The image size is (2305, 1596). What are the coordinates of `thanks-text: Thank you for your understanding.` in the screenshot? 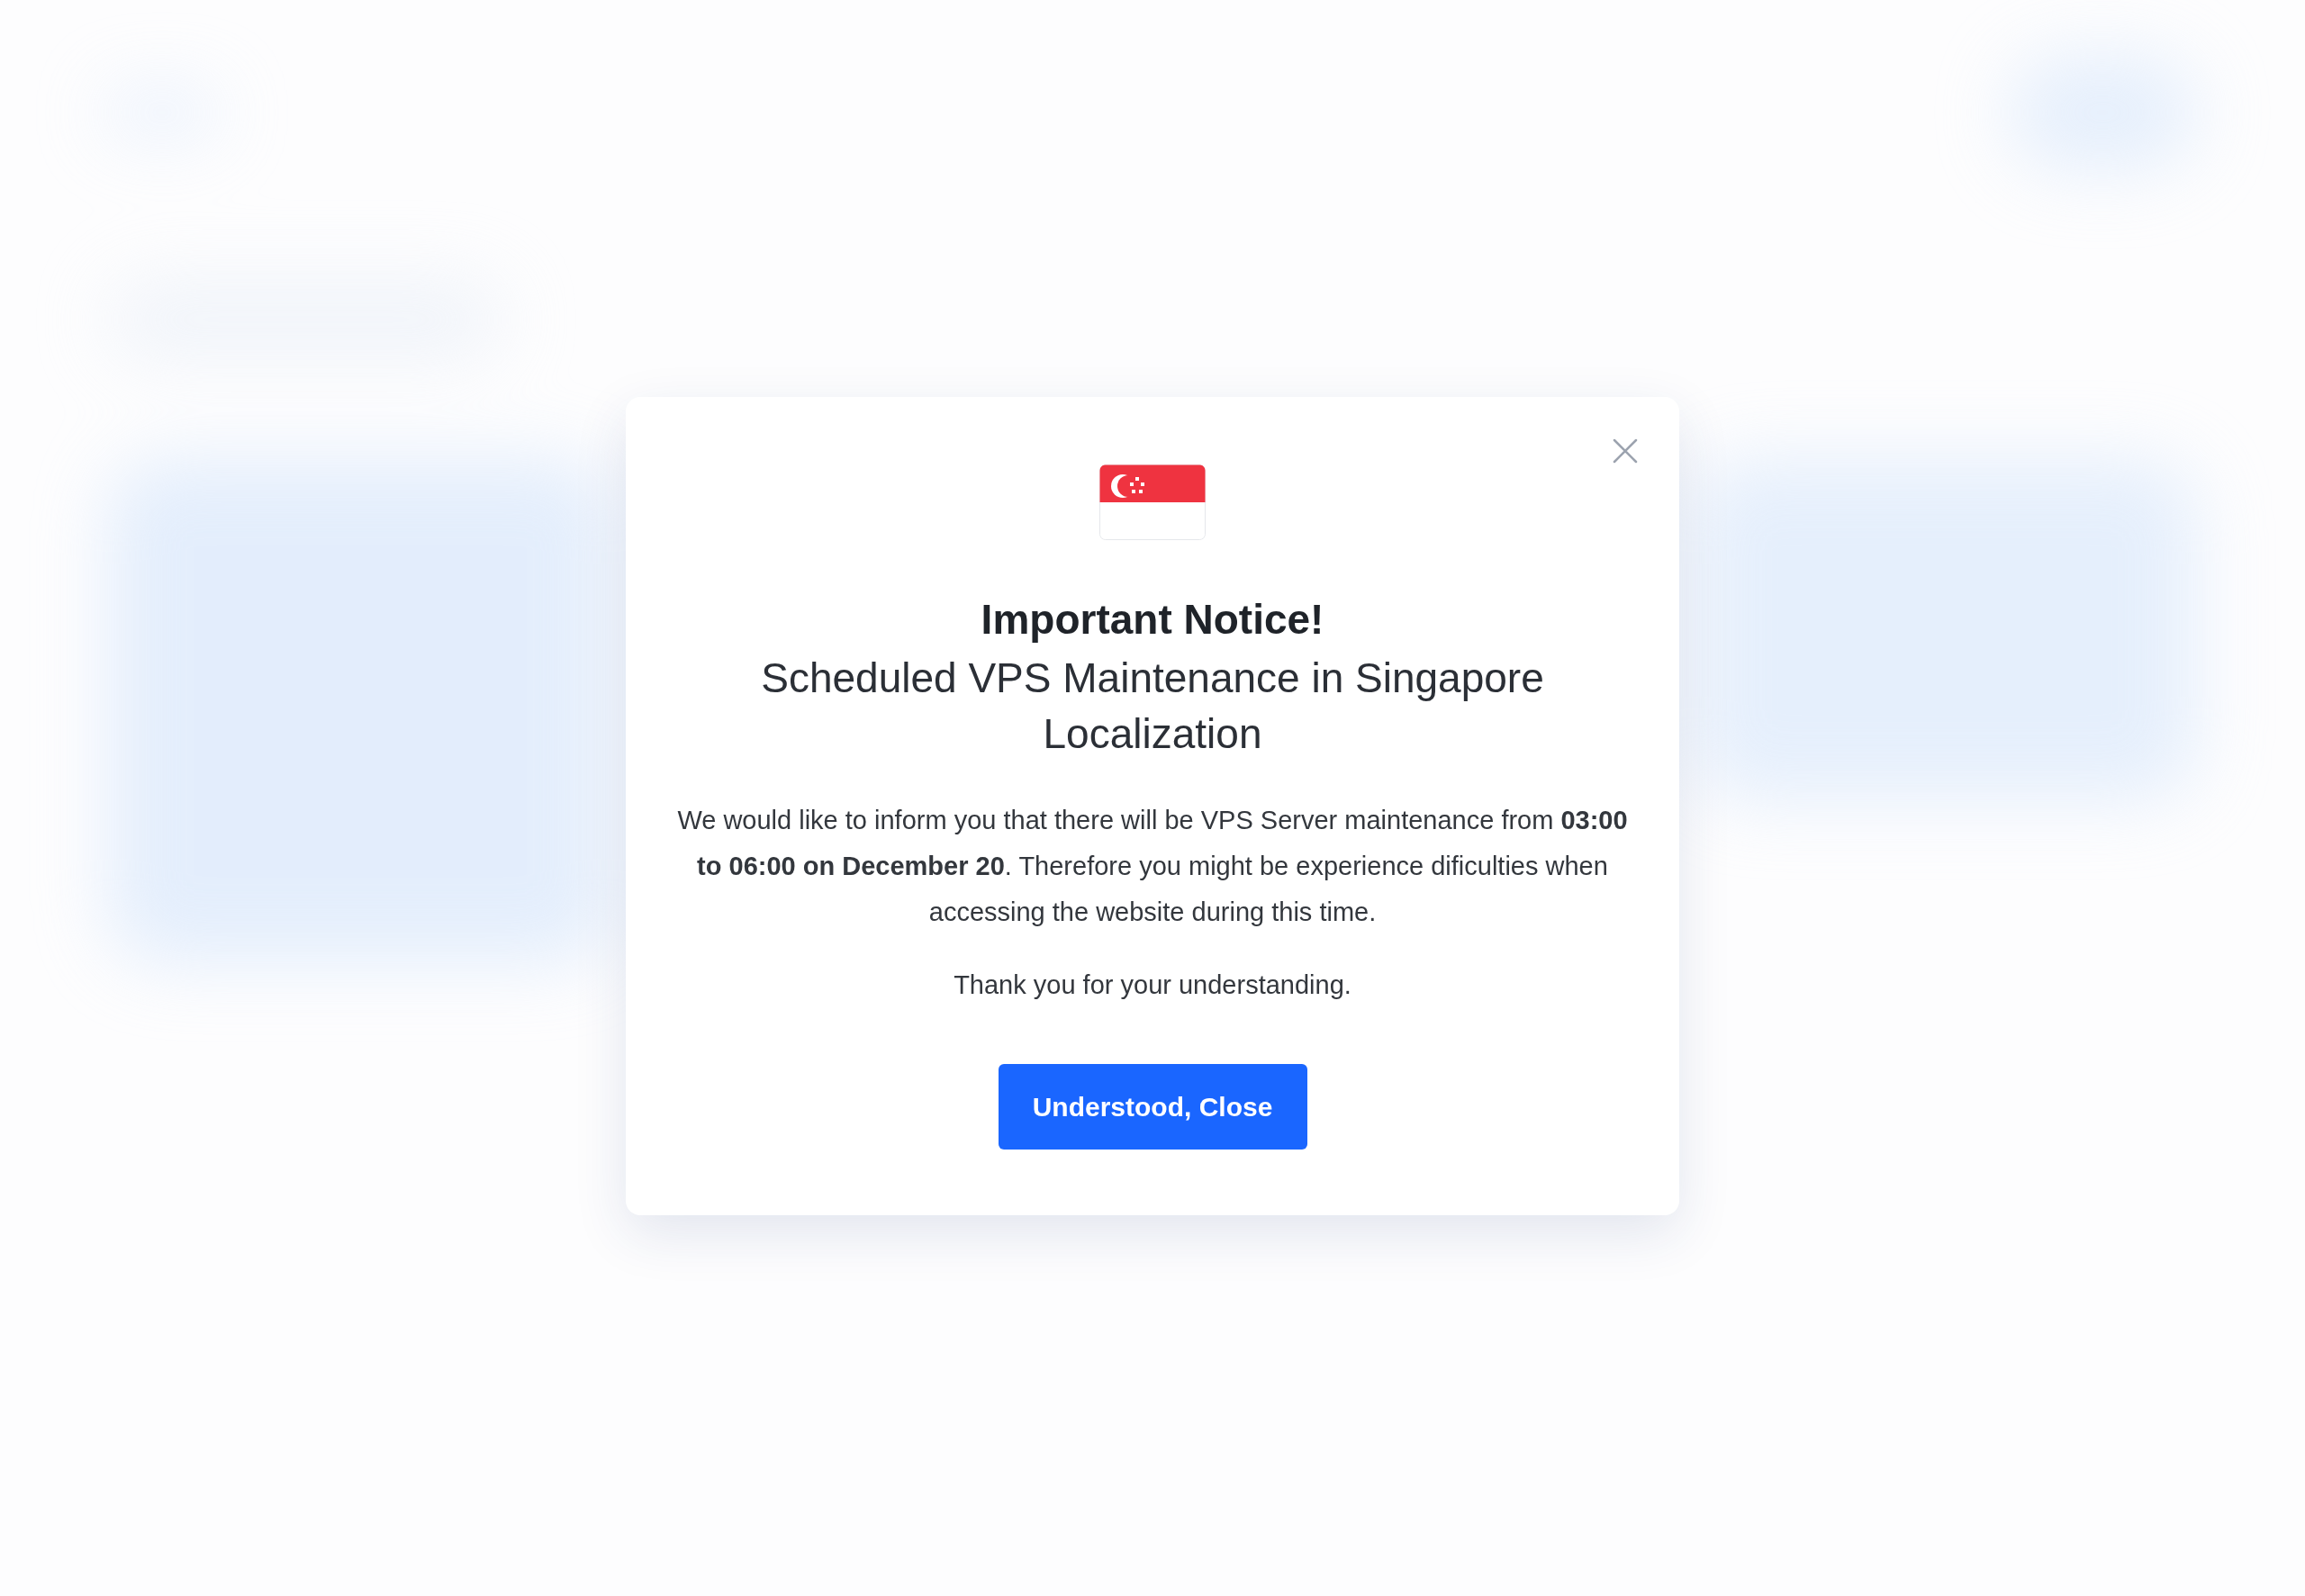 It's located at (1152, 985).